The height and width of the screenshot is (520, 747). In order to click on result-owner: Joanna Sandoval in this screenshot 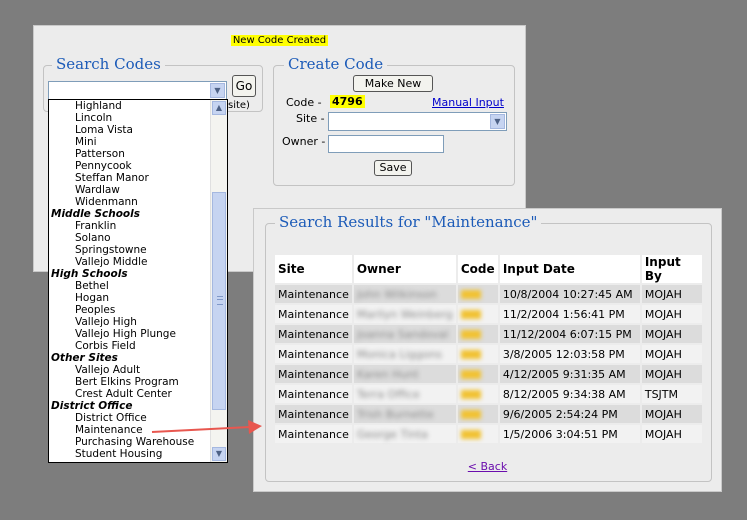, I will do `click(404, 334)`.